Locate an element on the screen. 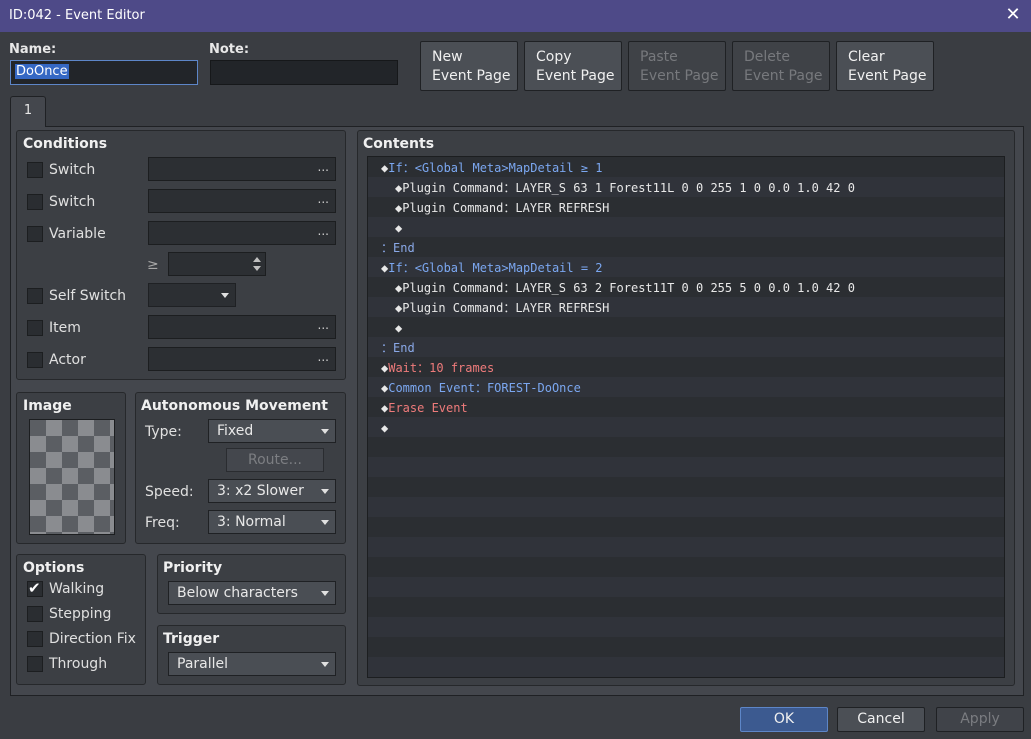 The height and width of the screenshot is (739, 1031). autonomous-movement-title: Autonomous Movement is located at coordinates (234, 406).